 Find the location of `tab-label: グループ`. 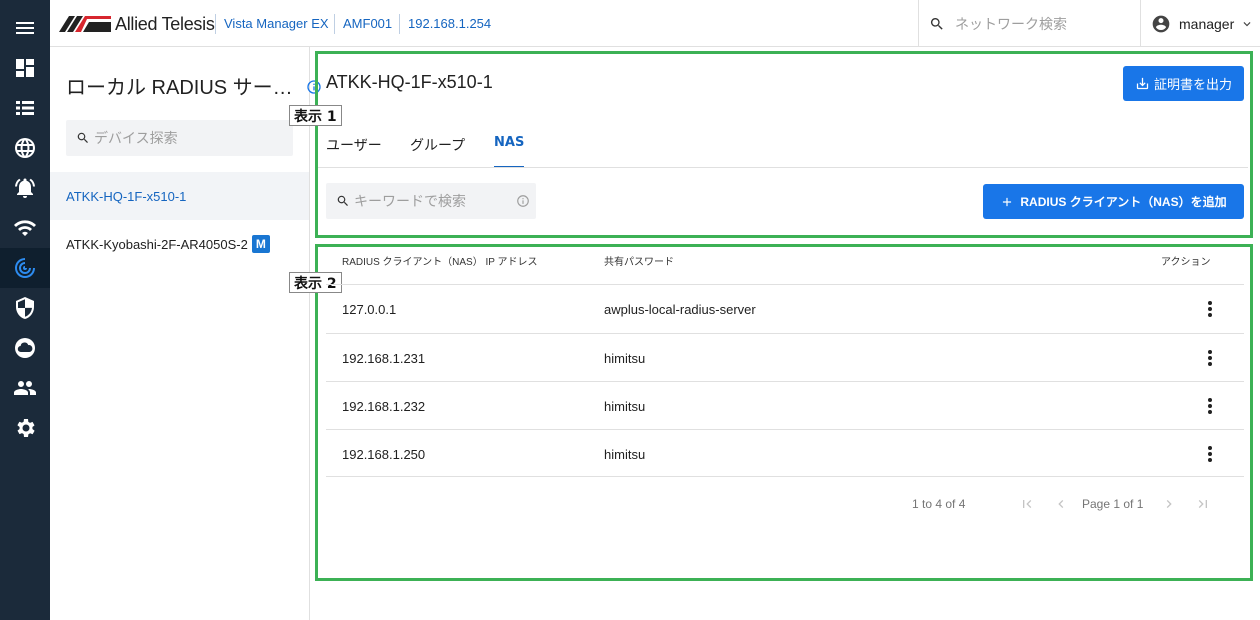

tab-label: グループ is located at coordinates (438, 146).